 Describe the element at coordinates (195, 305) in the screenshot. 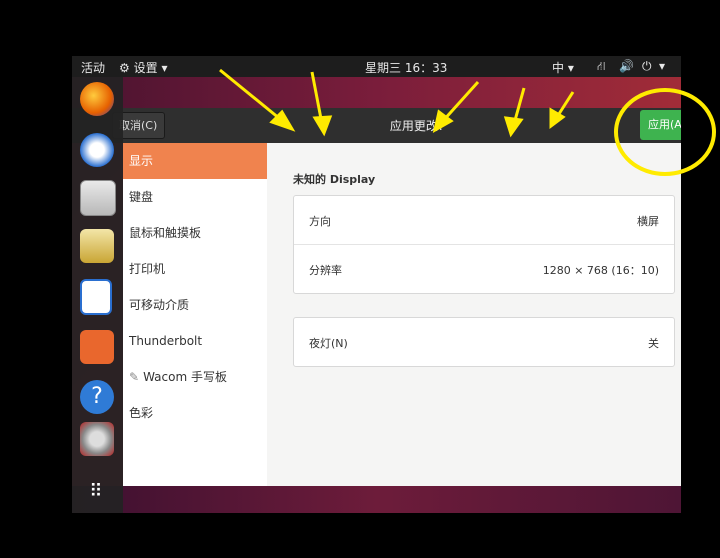

I see `sidebar-item-removable-media: 可移动介质` at that location.